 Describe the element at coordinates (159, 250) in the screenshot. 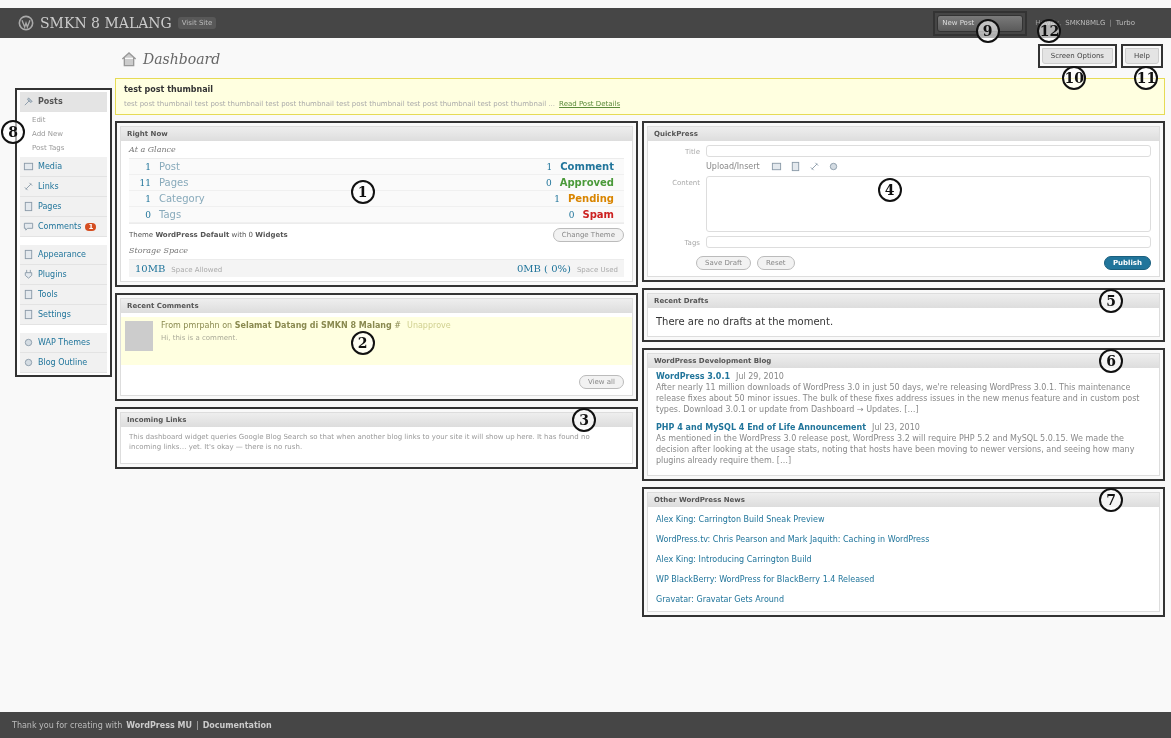

I see `section-heading: Storage Space` at that location.